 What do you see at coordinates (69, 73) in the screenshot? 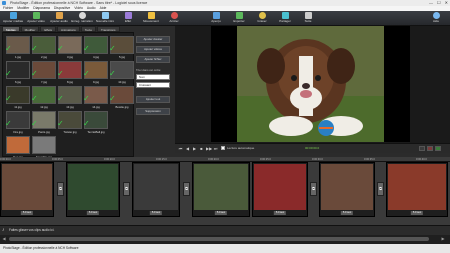
I see `media-item: ✓ 8.jpg` at bounding box center [69, 73].